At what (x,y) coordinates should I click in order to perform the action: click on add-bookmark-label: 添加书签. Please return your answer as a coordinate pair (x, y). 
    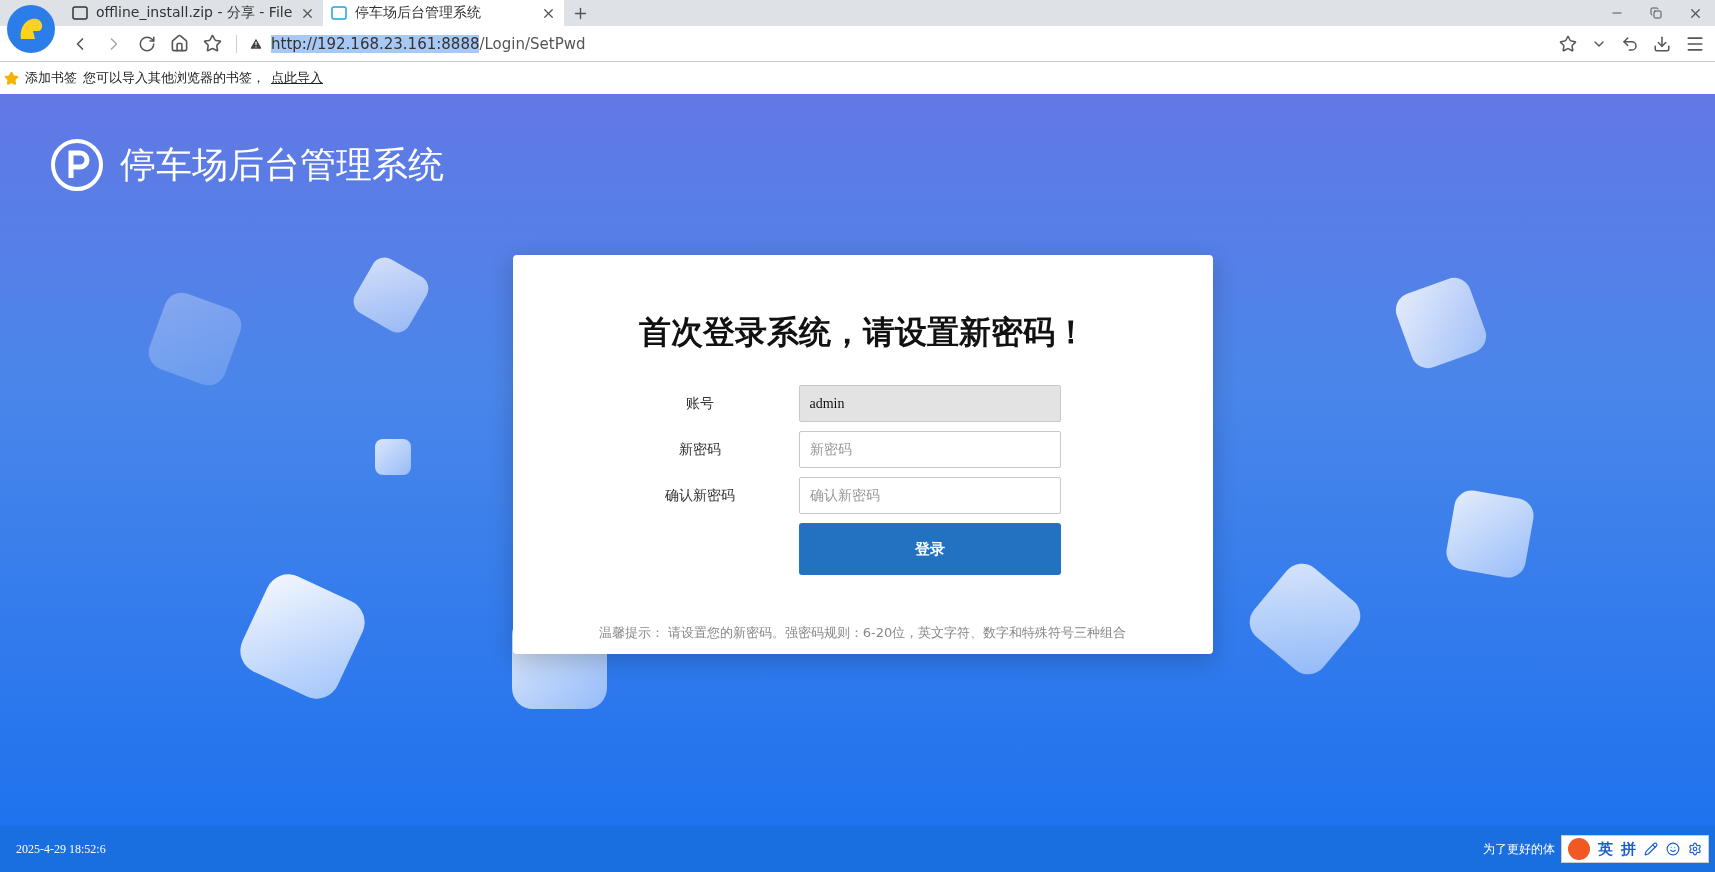
    Looking at the image, I should click on (51, 78).